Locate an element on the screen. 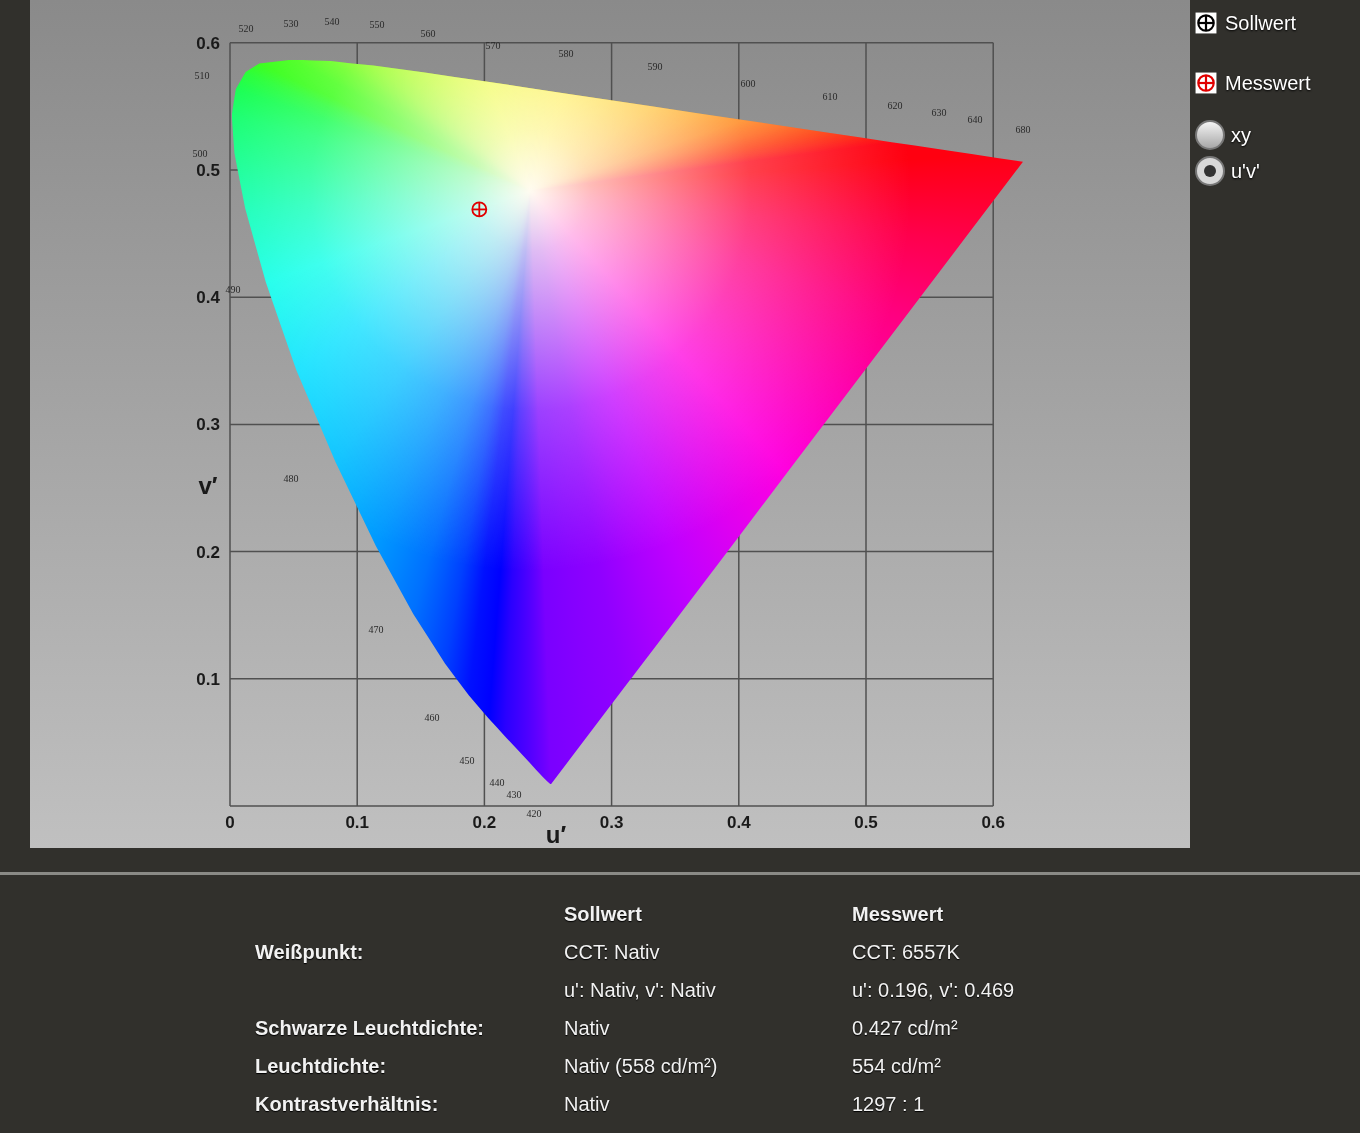  y-tick-label: 0.6 is located at coordinates (208, 43).